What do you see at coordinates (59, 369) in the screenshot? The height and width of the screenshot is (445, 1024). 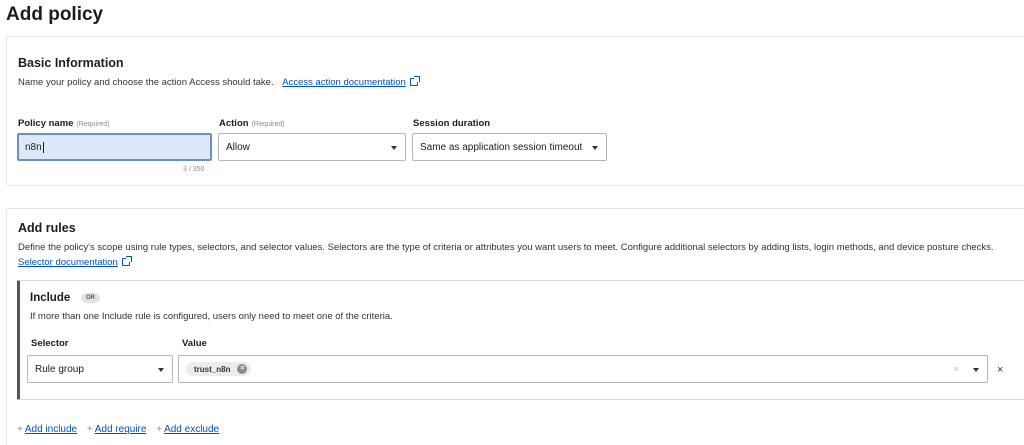 I see `selector-select-value: Rule group` at bounding box center [59, 369].